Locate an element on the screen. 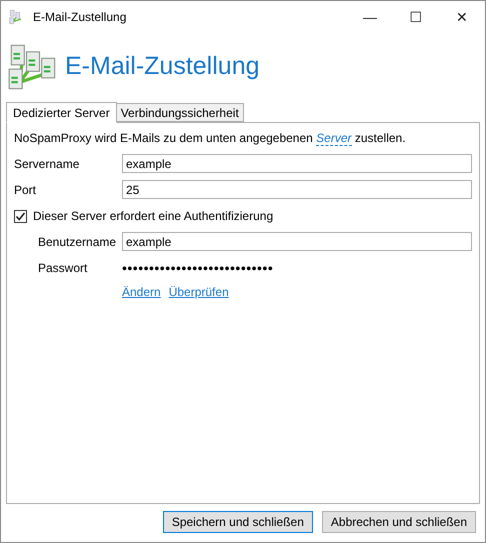 The height and width of the screenshot is (543, 486). minimize-button: — is located at coordinates (370, 17).